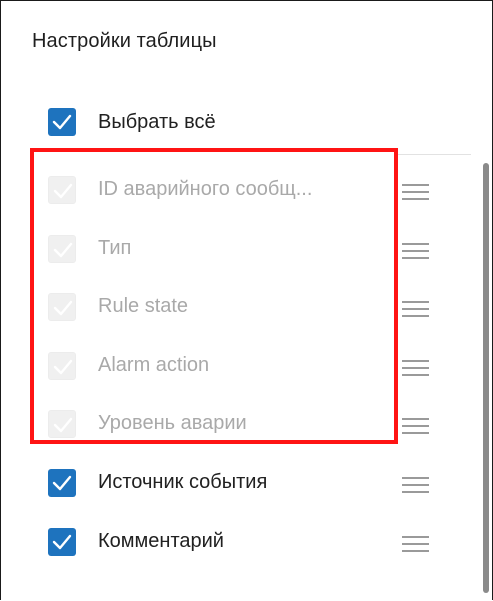 The width and height of the screenshot is (493, 601). Describe the element at coordinates (124, 41) in the screenshot. I see `panel-title: Настройки таблицы` at that location.